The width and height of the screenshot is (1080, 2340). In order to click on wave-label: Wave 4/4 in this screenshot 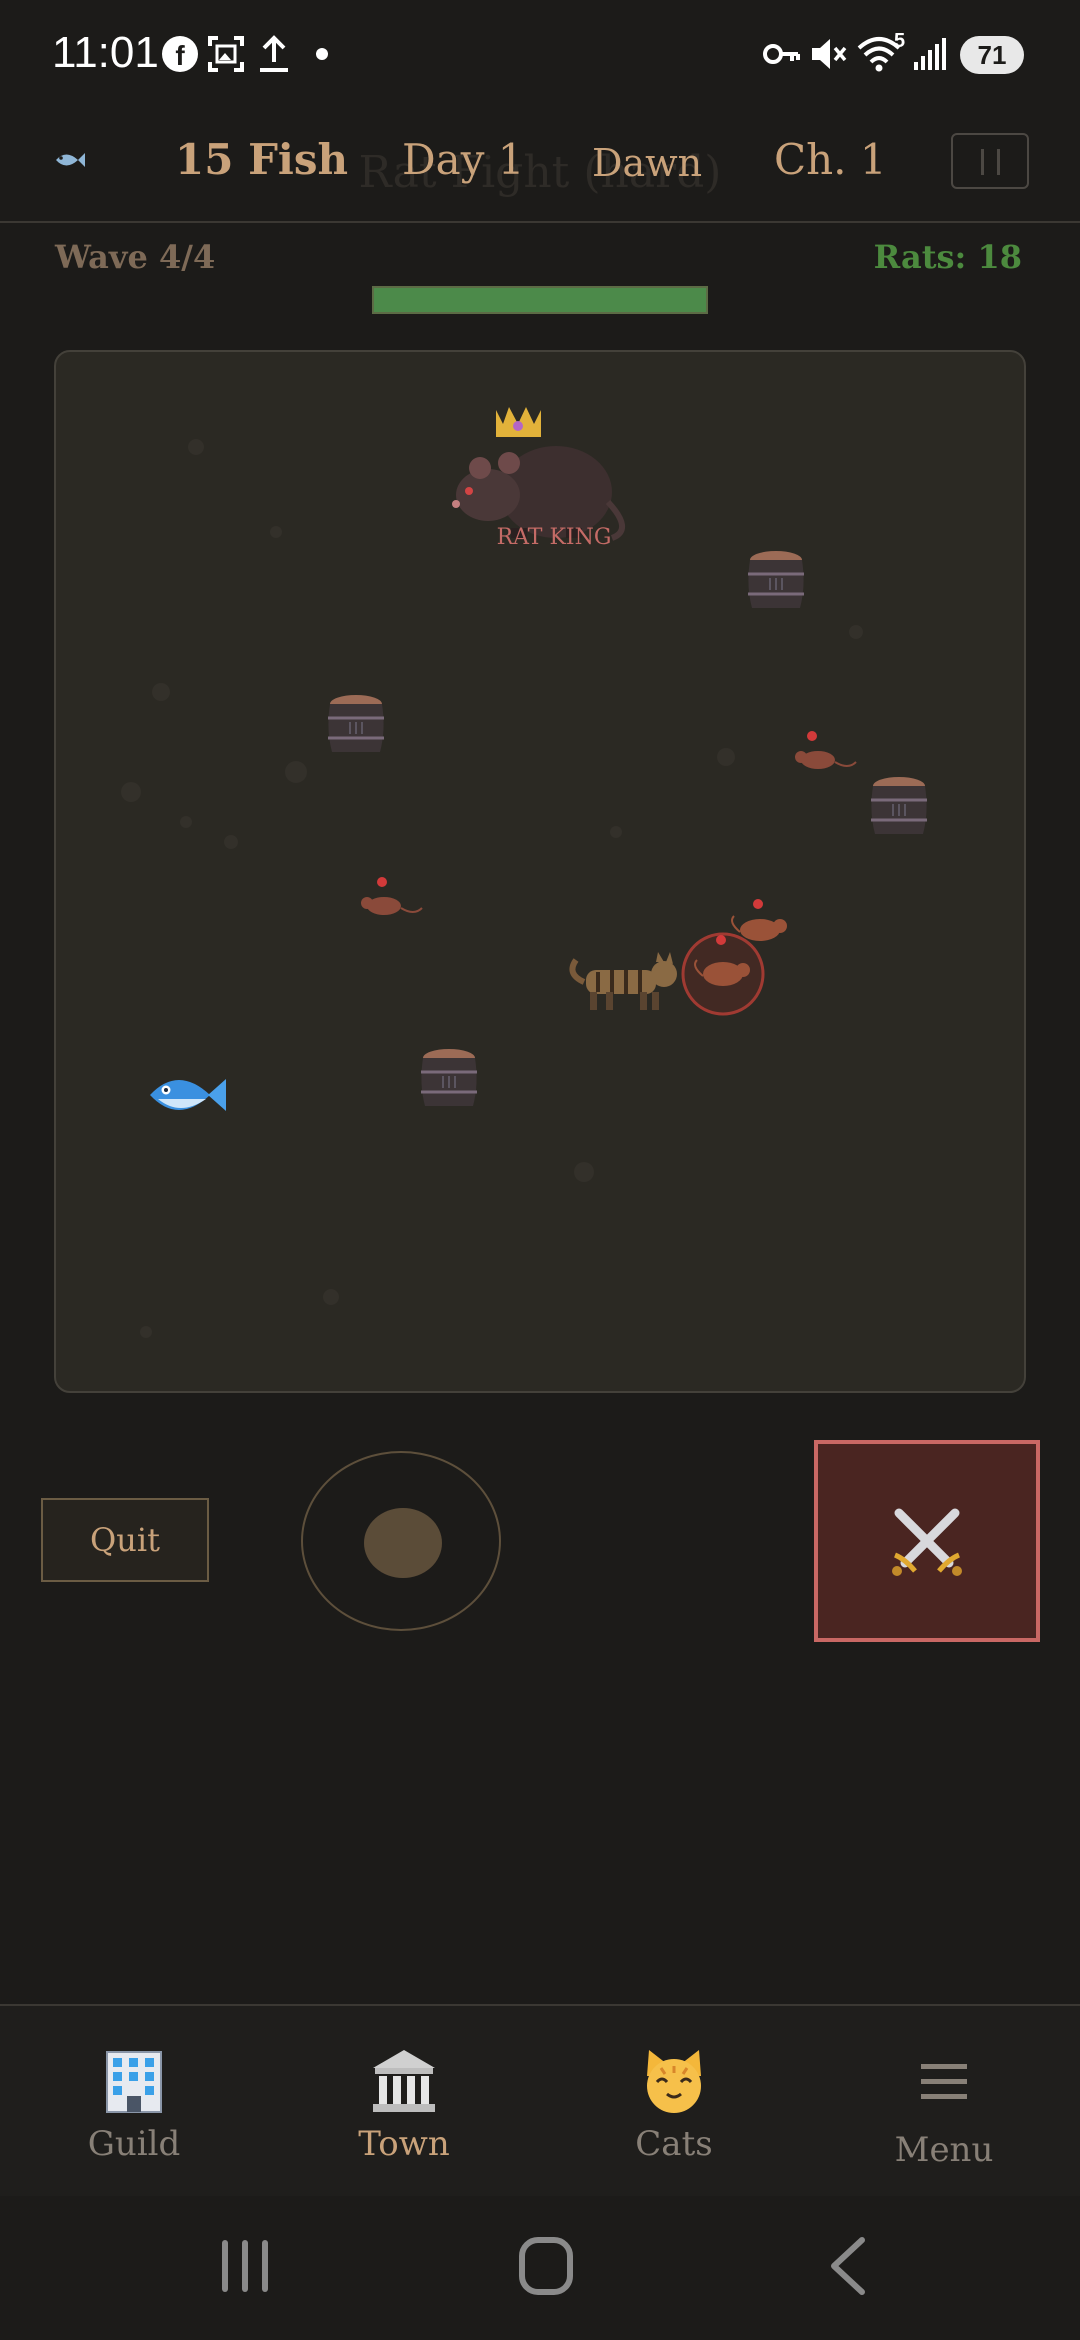, I will do `click(135, 257)`.